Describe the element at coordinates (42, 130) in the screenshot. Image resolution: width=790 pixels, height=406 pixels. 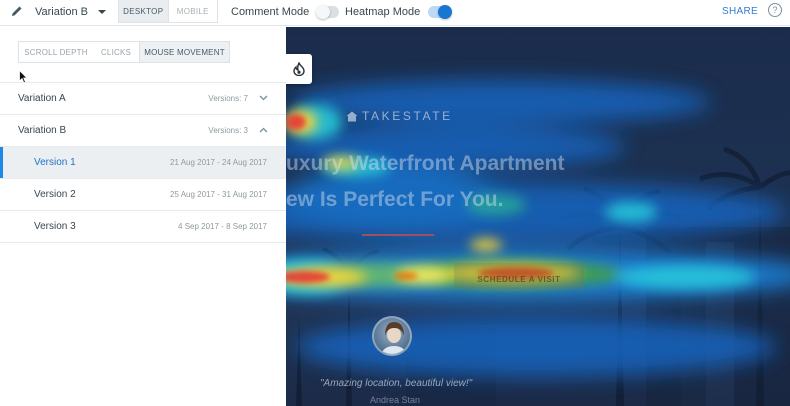
I see `variation-name: Variation B` at that location.